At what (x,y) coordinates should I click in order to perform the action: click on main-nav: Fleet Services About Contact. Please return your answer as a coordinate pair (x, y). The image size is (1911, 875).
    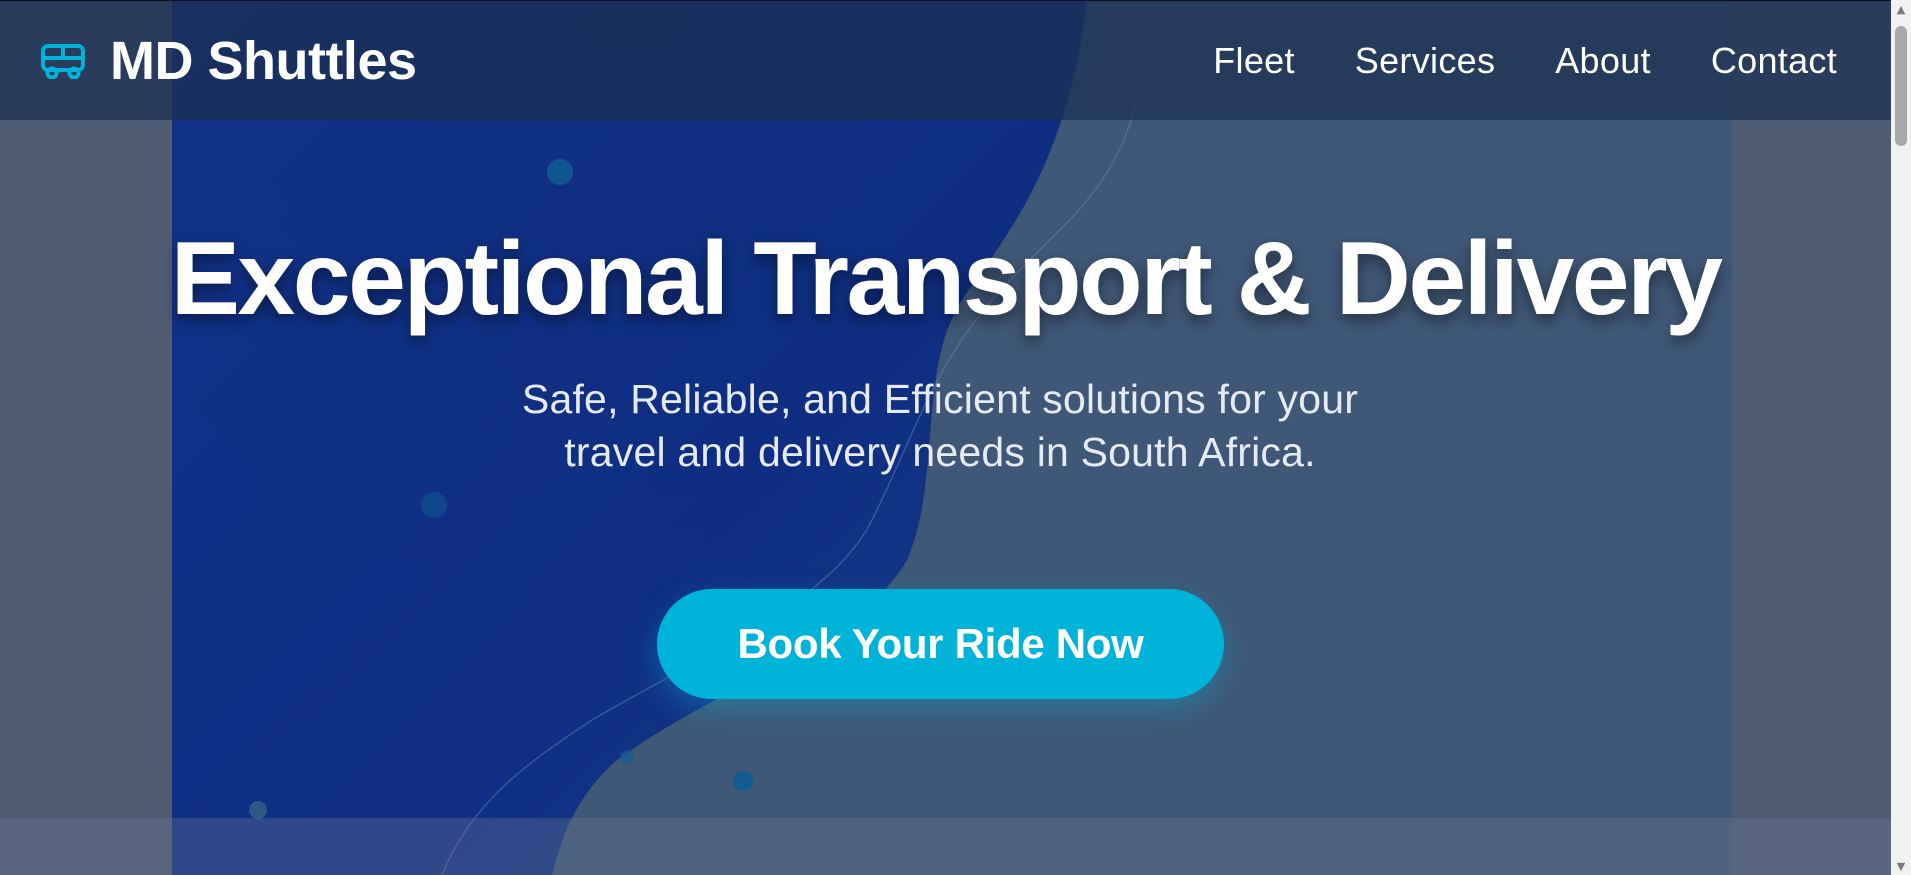
    Looking at the image, I should click on (1532, 61).